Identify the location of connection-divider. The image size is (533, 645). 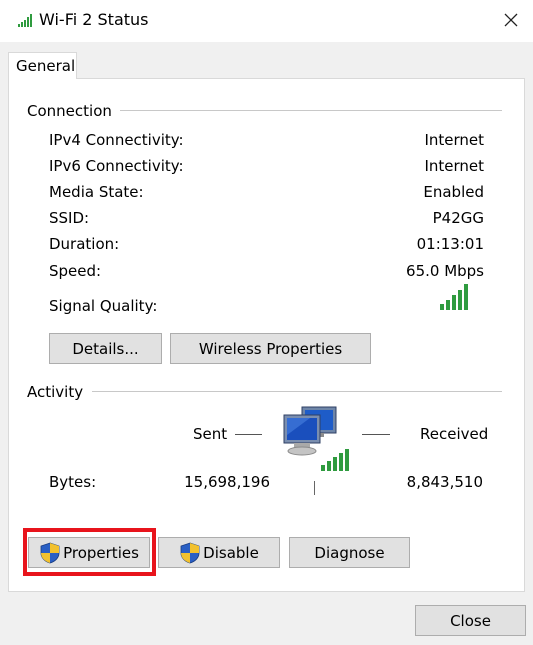
(310, 110).